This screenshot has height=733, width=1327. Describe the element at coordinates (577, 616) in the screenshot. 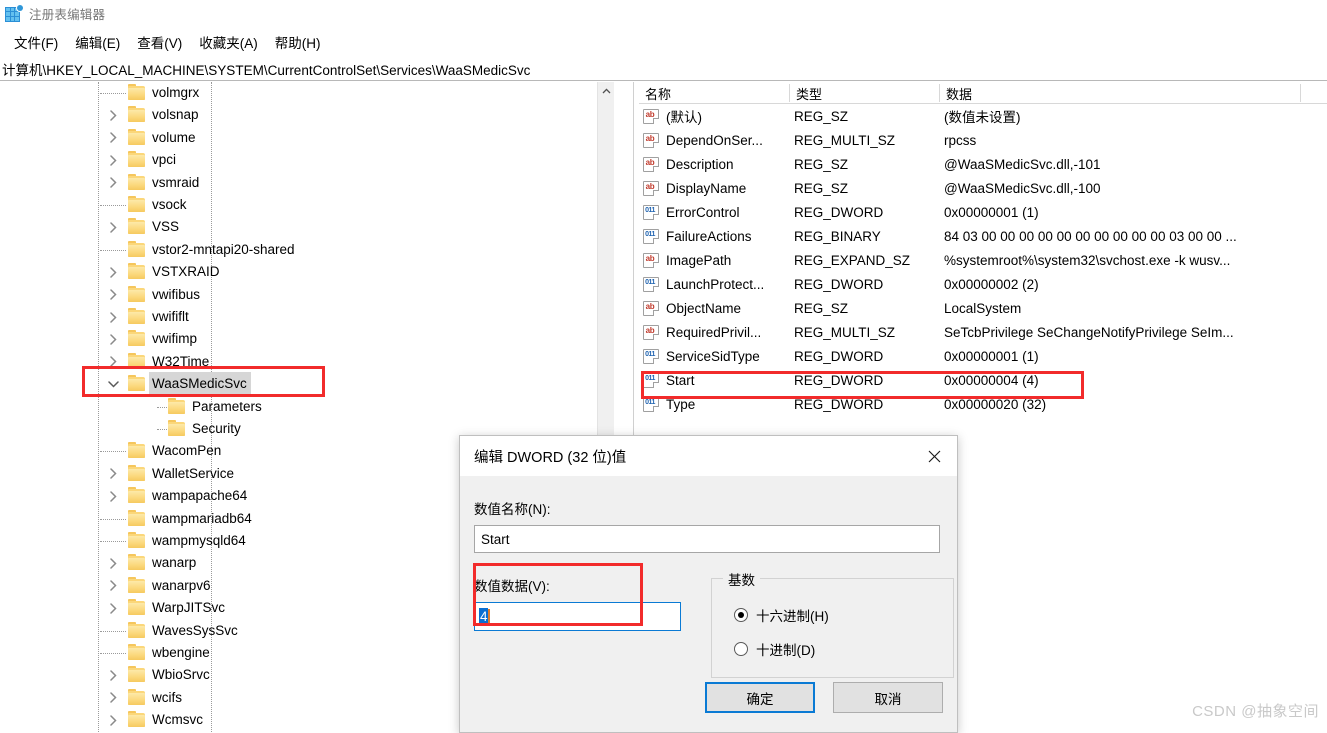

I see `value-data-input: 4` at that location.